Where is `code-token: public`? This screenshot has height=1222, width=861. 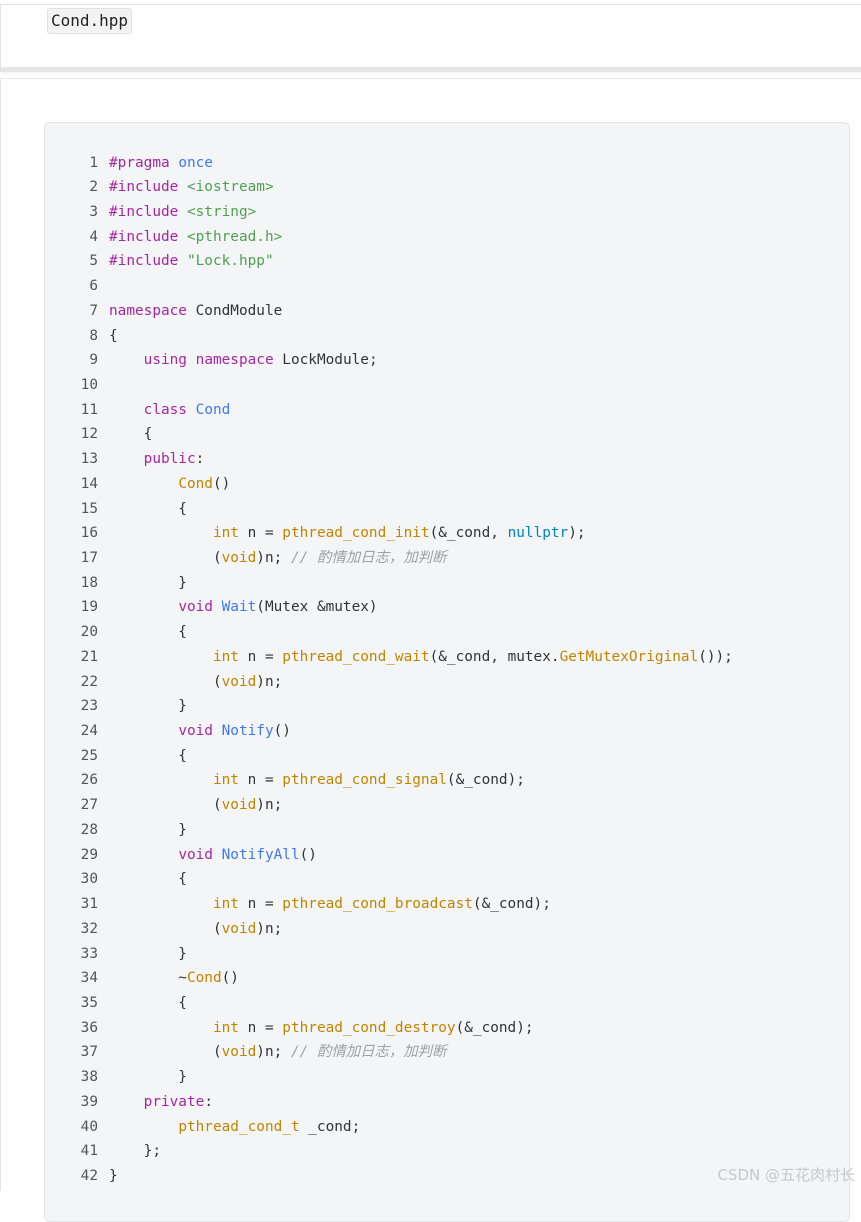
code-token: public is located at coordinates (169, 459).